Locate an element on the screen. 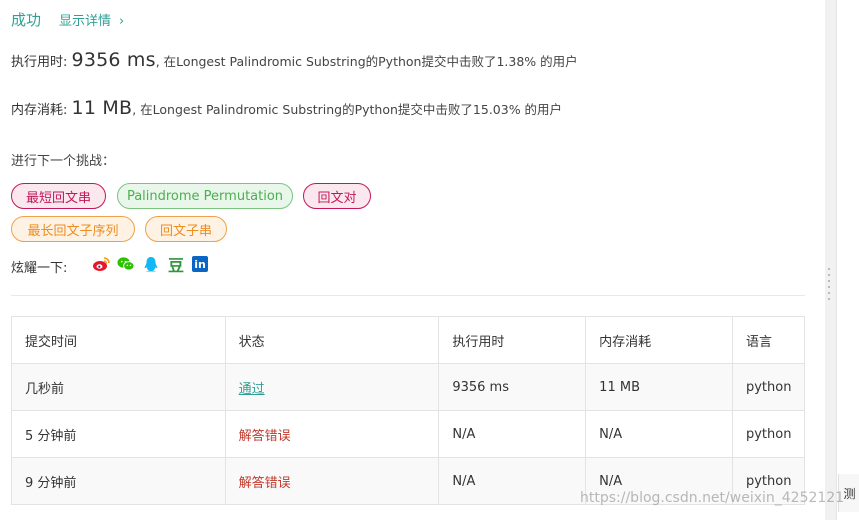 This screenshot has width=859, height=520. share-label: 炫耀一下: is located at coordinates (39, 268).